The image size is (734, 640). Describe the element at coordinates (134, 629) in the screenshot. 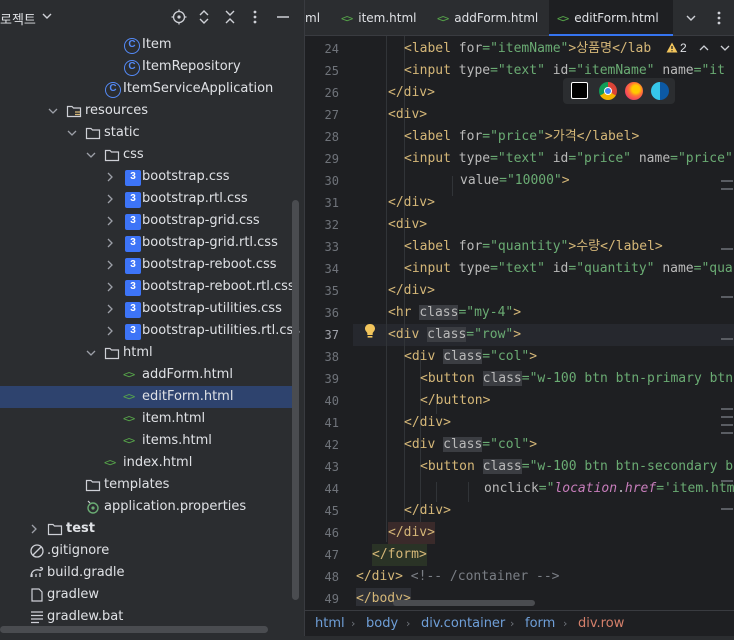

I see `horizontal-scrollbar` at that location.